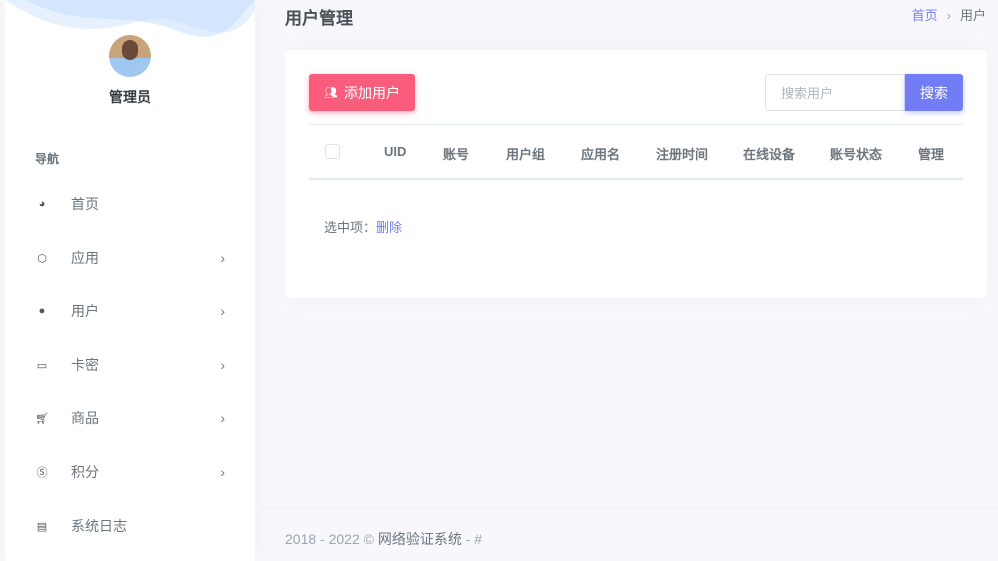 The width and height of the screenshot is (998, 561). Describe the element at coordinates (42, 258) in the screenshot. I see `cube-icon: ⬡` at that location.